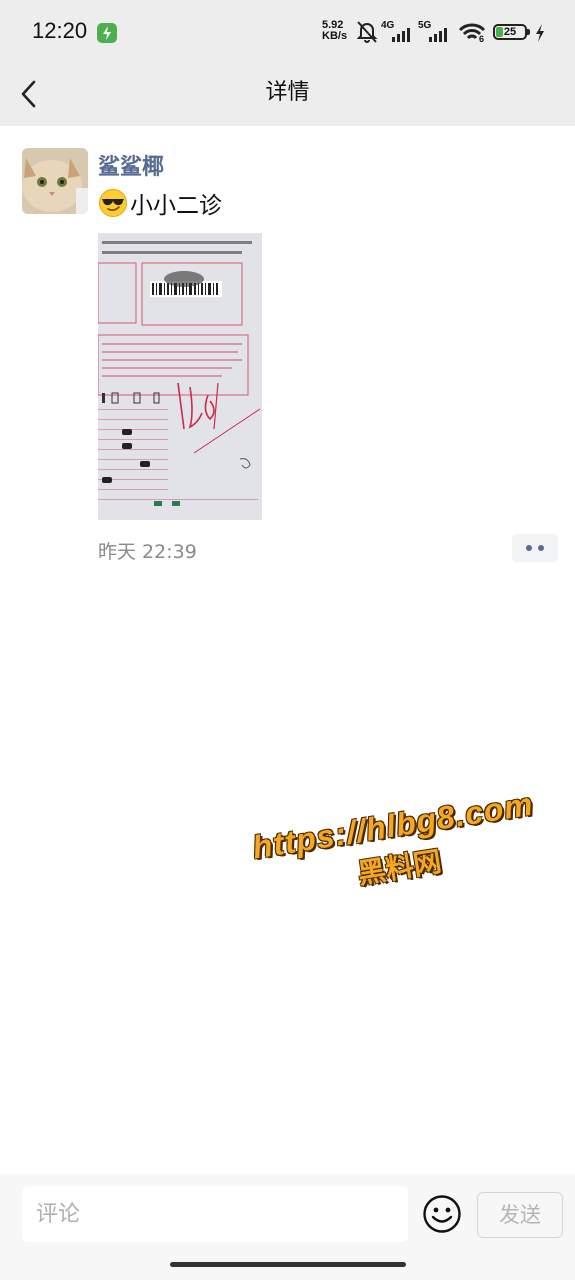 The width and height of the screenshot is (575, 1280). What do you see at coordinates (335, 36) in the screenshot?
I see `network-speed-unit: KB/s` at bounding box center [335, 36].